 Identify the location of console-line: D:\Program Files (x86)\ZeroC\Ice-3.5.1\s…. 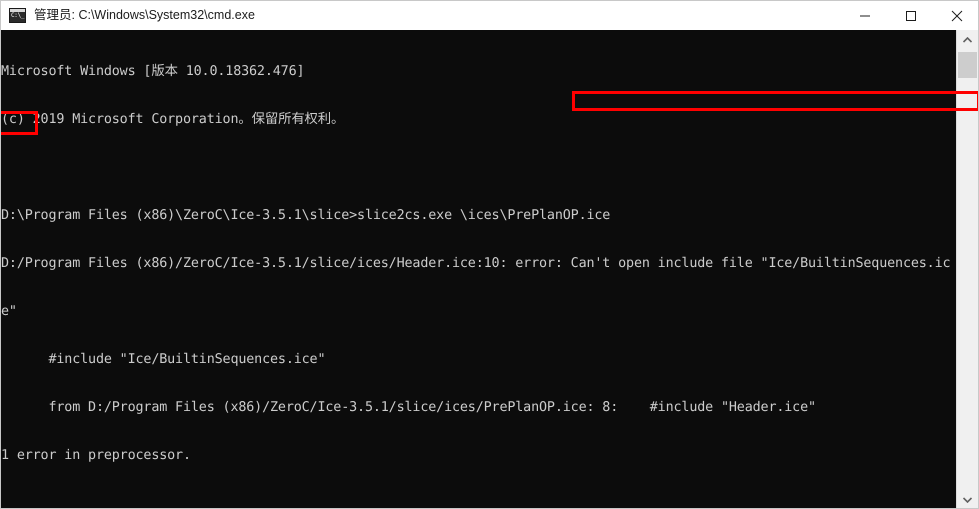
(306, 215).